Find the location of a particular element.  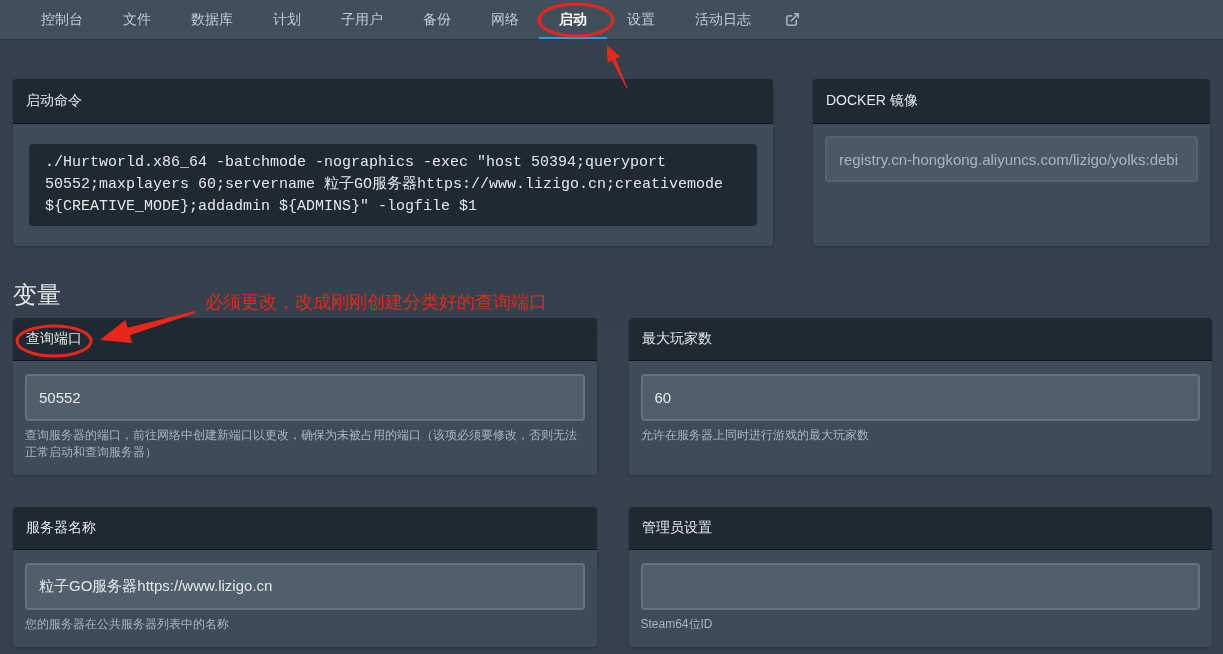

variable-description: Steam64位ID is located at coordinates (677, 624).